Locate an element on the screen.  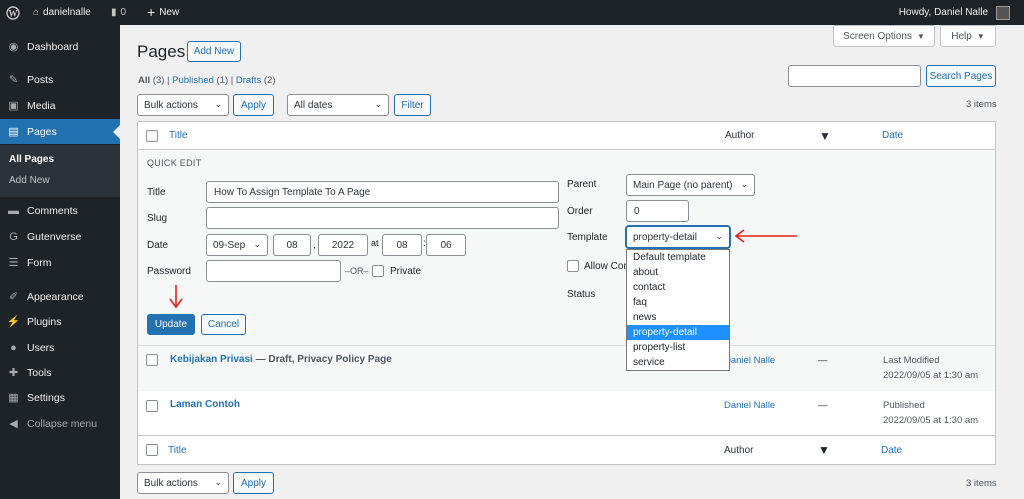
template-option: contact is located at coordinates (678, 287).